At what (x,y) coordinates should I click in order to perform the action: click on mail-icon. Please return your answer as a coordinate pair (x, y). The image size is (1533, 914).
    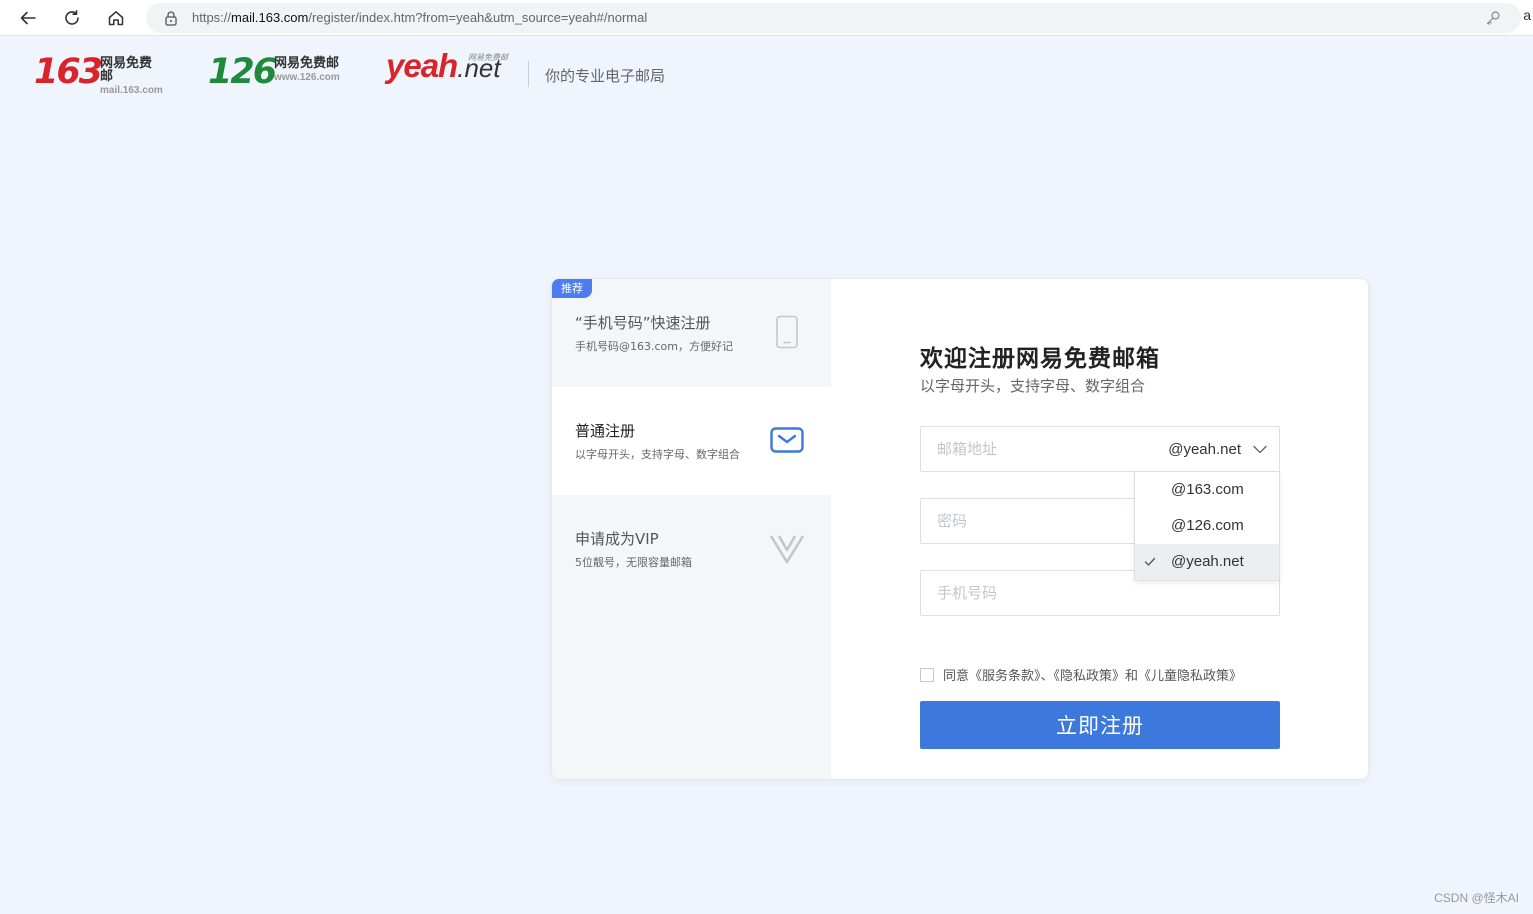
    Looking at the image, I should click on (787, 442).